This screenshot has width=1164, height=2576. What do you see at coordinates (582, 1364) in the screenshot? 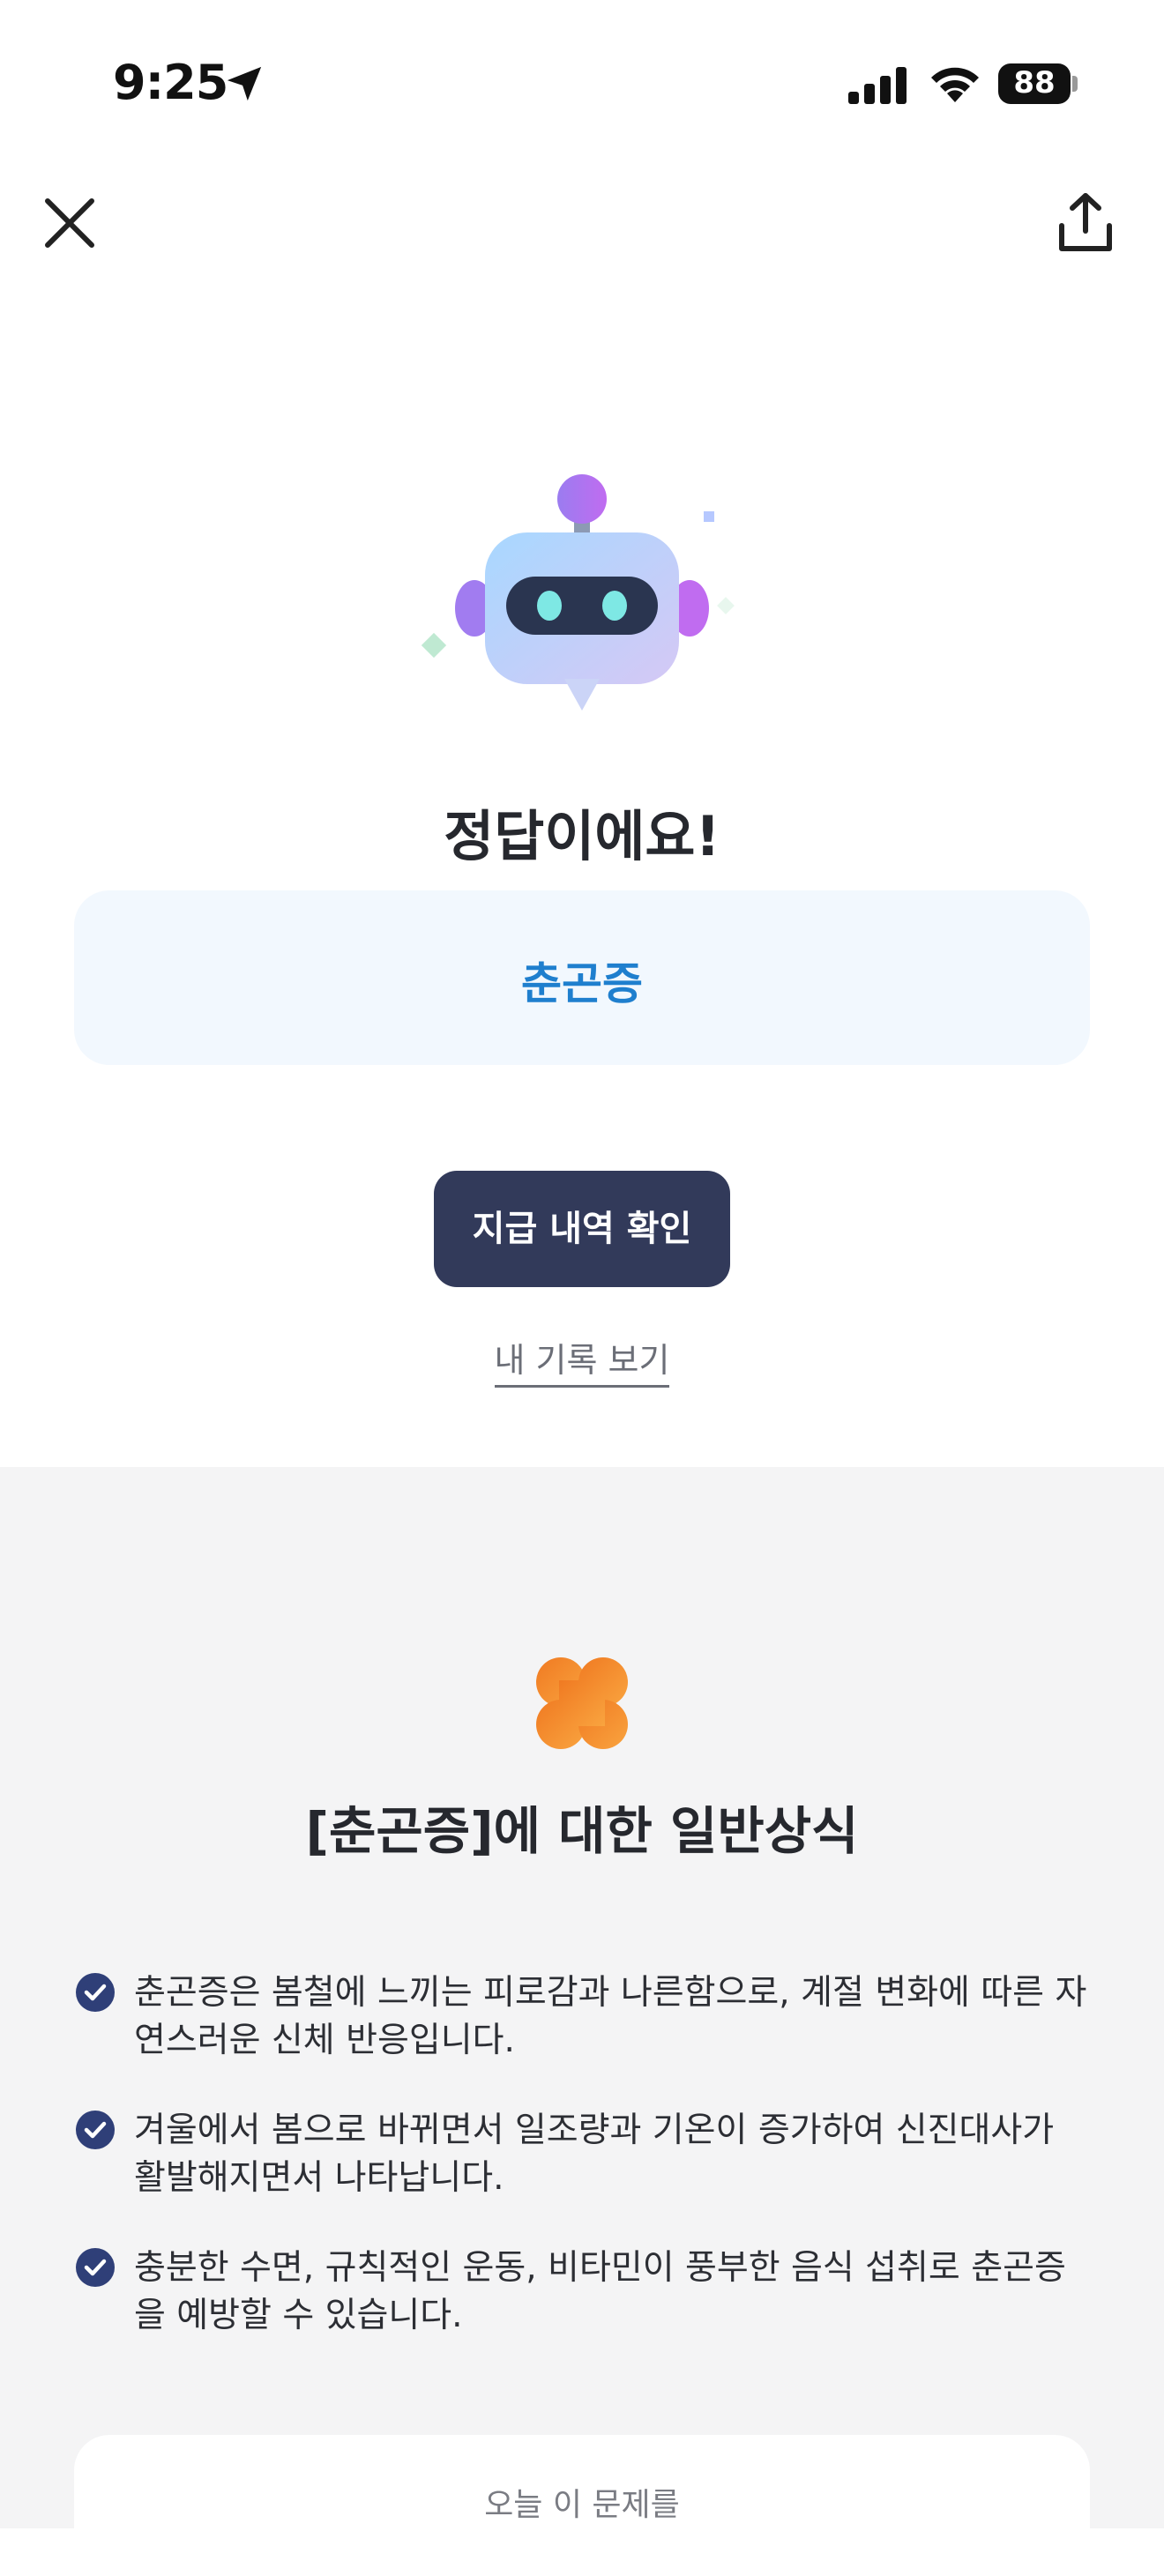
I see `my-record-link: 내 기록 보기` at bounding box center [582, 1364].